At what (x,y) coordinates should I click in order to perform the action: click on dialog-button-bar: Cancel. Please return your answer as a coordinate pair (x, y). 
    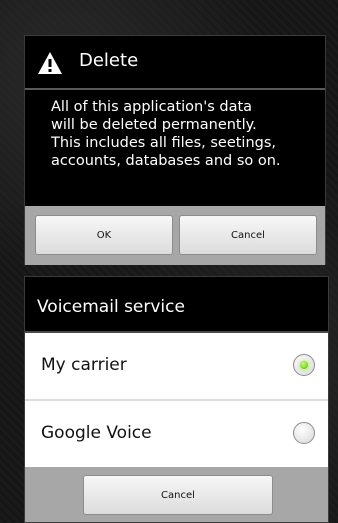
    Looking at the image, I should click on (176, 494).